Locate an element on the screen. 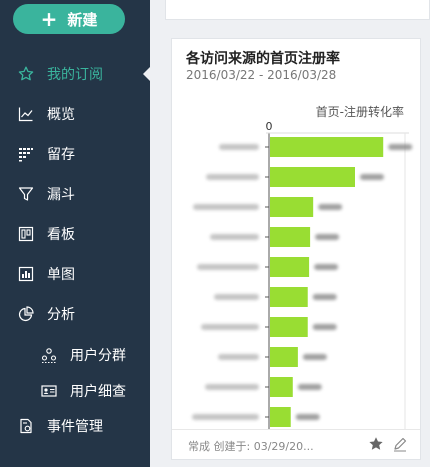 This screenshot has height=467, width=430. sidebar-item-subscriptions: 我的订阅 is located at coordinates (75, 74).